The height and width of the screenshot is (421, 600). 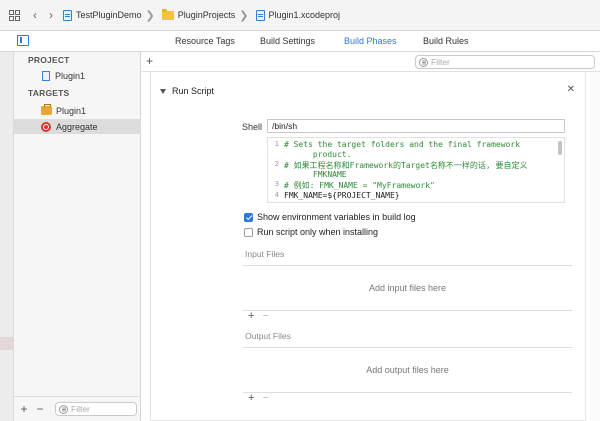 I want to click on remove-output-file-button: −, so click(x=265, y=398).